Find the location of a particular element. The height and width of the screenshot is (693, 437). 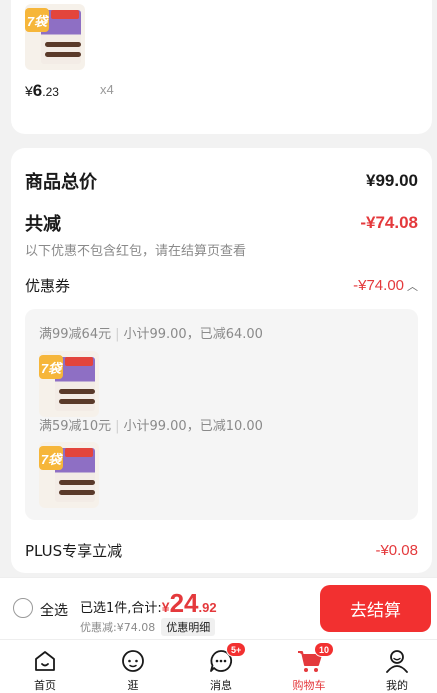

message-badge: 5+ is located at coordinates (236, 649).